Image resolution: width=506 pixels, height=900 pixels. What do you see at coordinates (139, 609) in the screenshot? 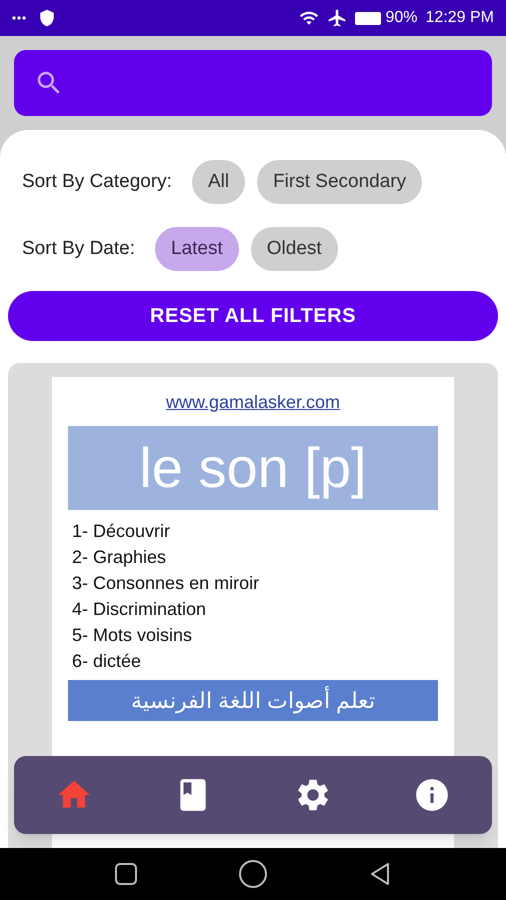
I see `lesson-item: 4- Discrimination` at bounding box center [139, 609].